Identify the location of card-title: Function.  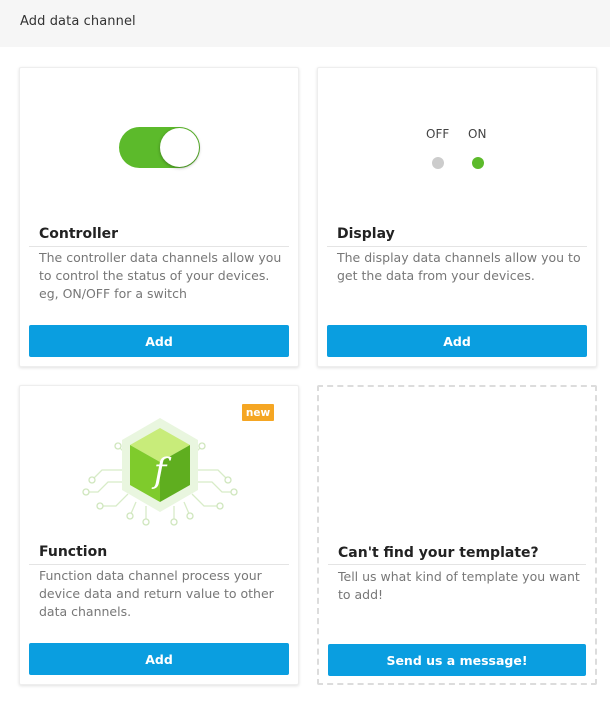
(73, 552).